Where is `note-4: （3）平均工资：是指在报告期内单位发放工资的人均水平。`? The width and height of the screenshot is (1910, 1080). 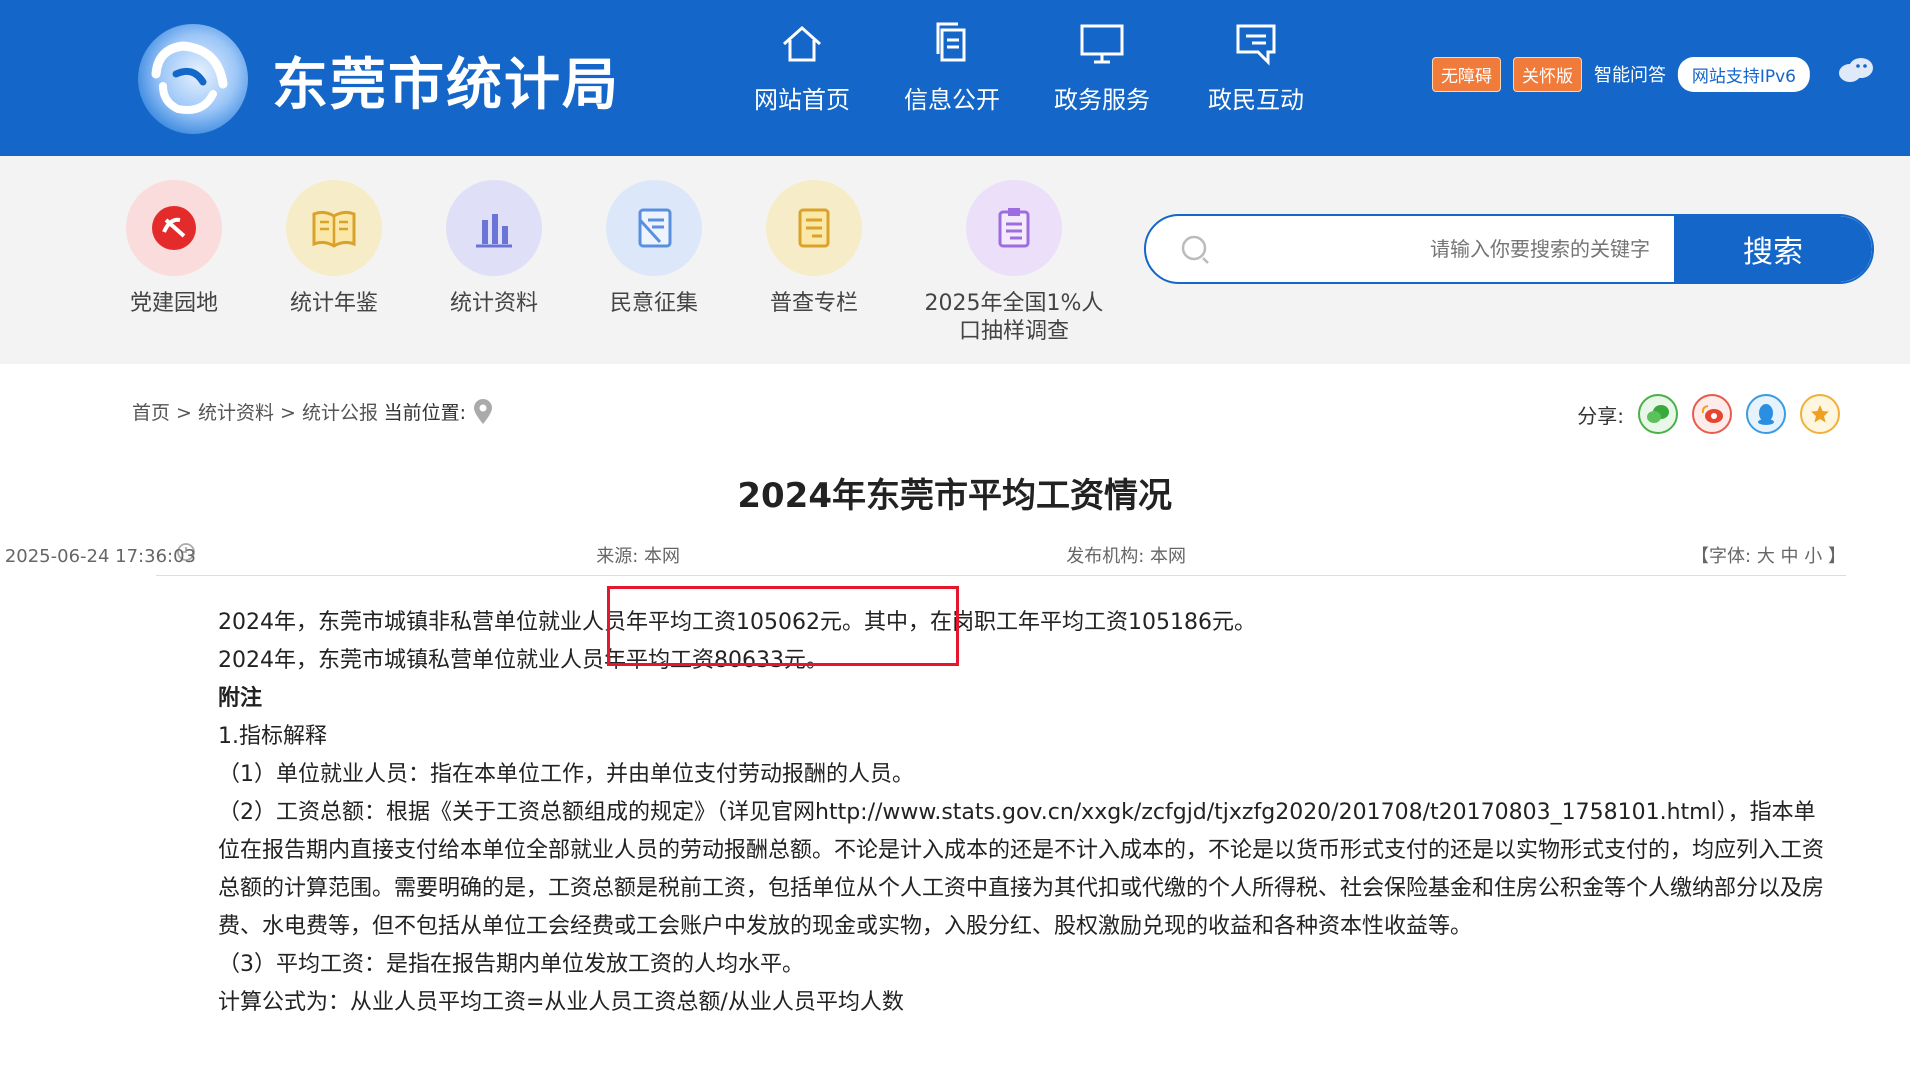 note-4: （3）平均工资：是指在报告期内单位发放工资的人均水平。 is located at coordinates (511, 964).